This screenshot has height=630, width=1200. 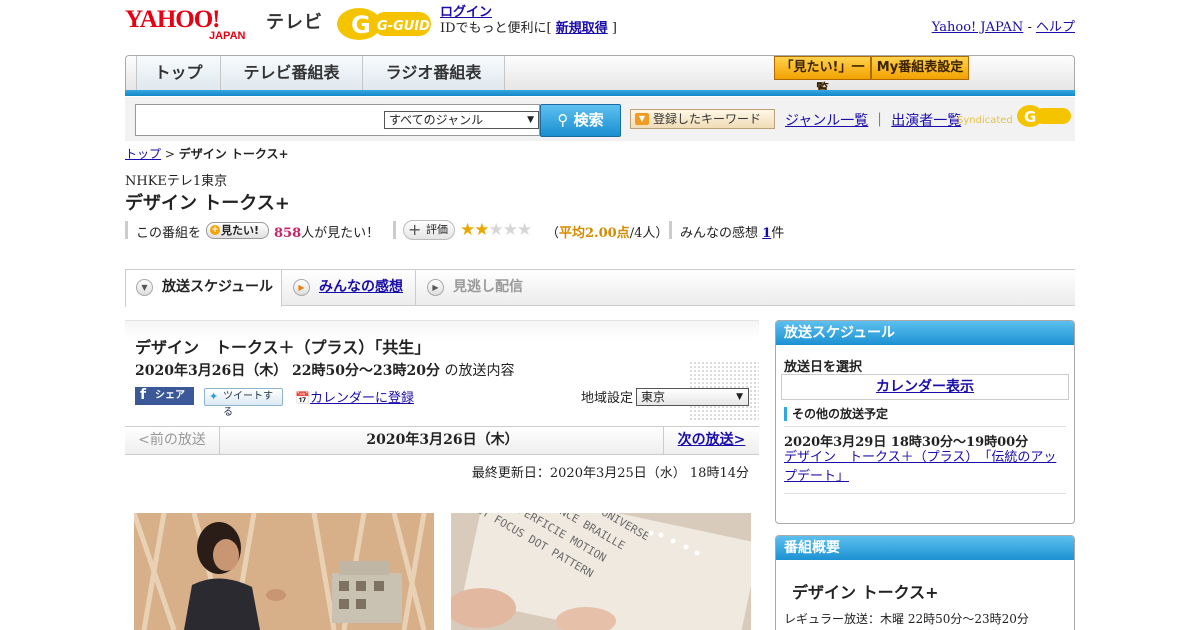 What do you see at coordinates (287, 371) in the screenshot?
I see `episode-datetime-value: 2020年3月26日（木） 22時50分～23時20分` at bounding box center [287, 371].